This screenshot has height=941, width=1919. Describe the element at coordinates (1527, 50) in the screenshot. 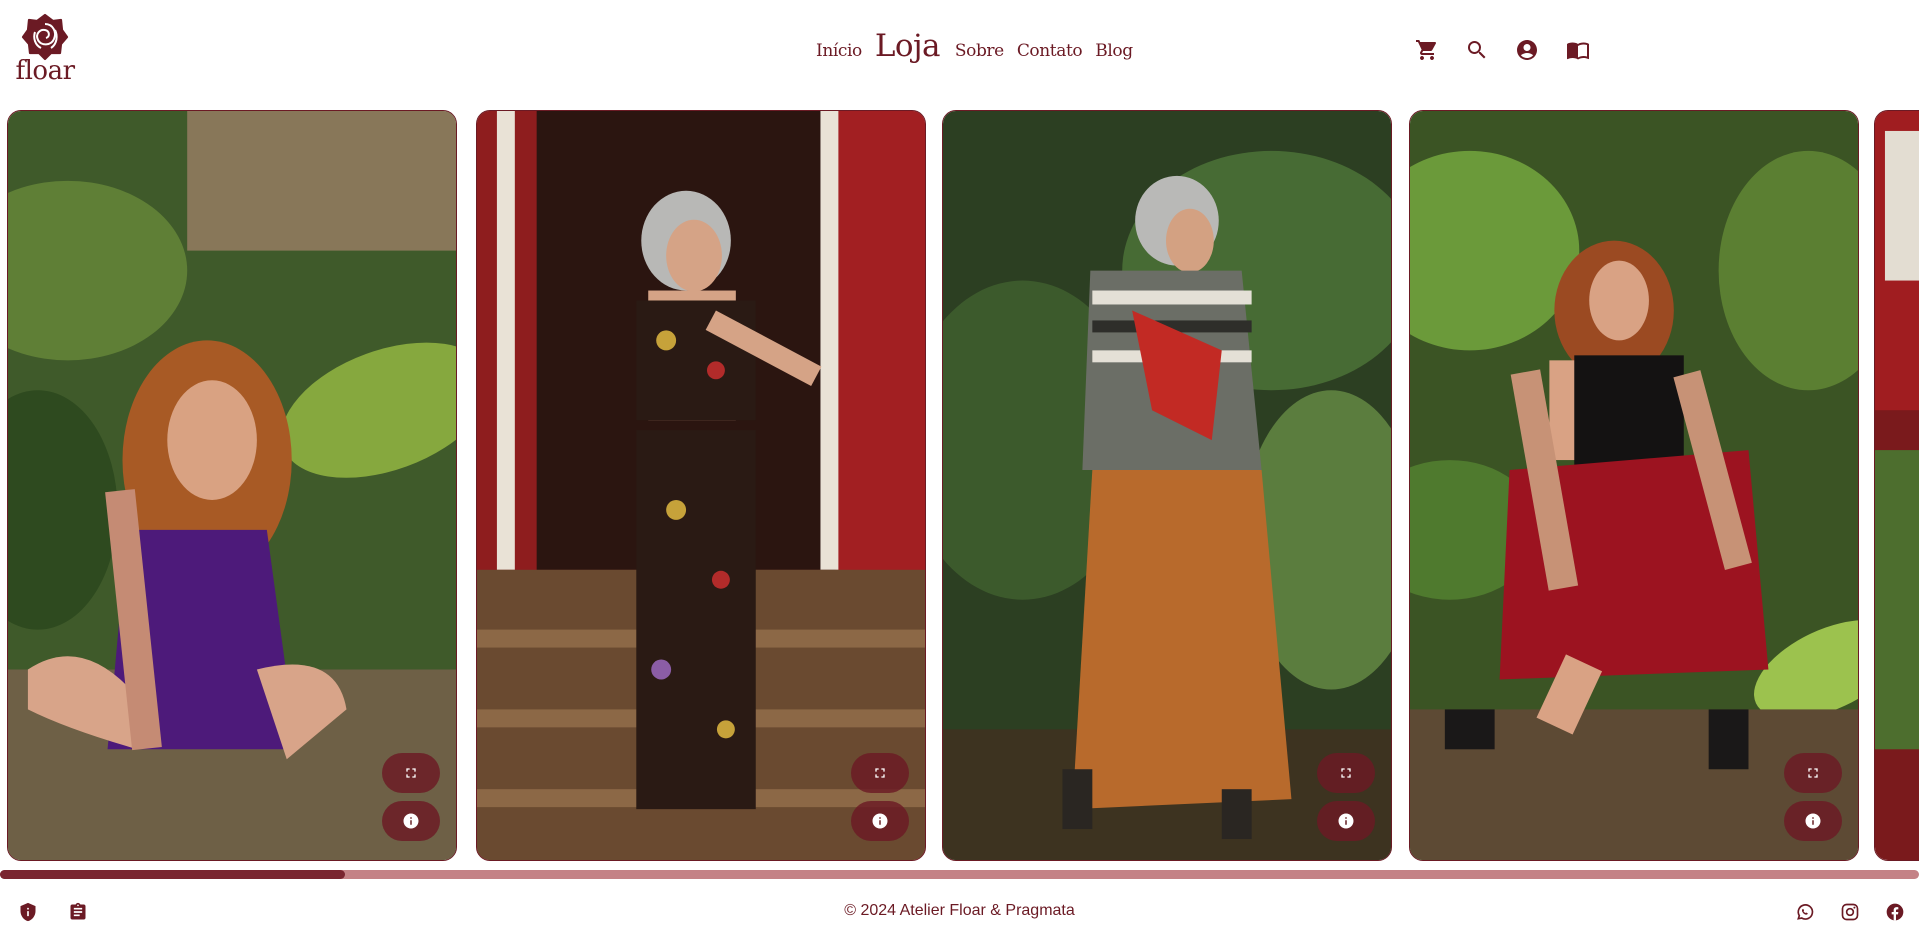

I see `account-icon` at that location.